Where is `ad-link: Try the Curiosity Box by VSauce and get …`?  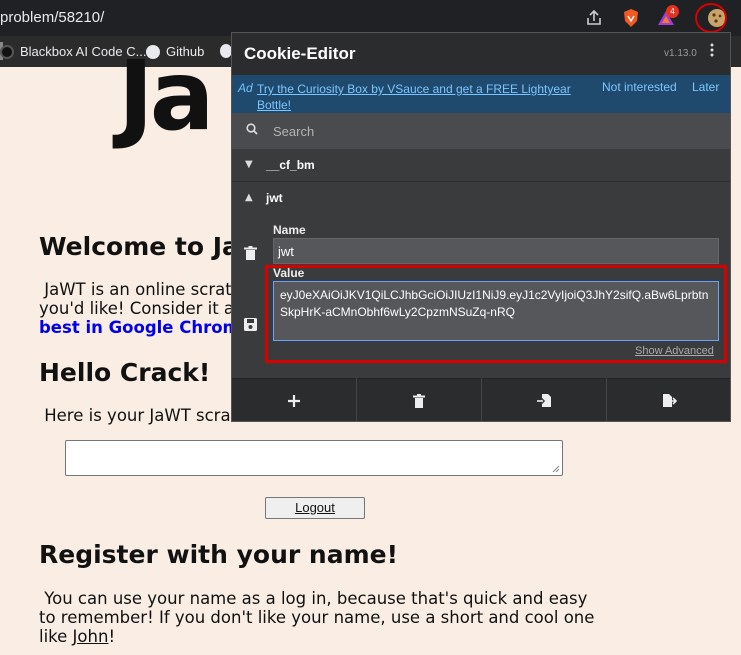
ad-link: Try the Curiosity Box by VSauce and get … is located at coordinates (427, 97).